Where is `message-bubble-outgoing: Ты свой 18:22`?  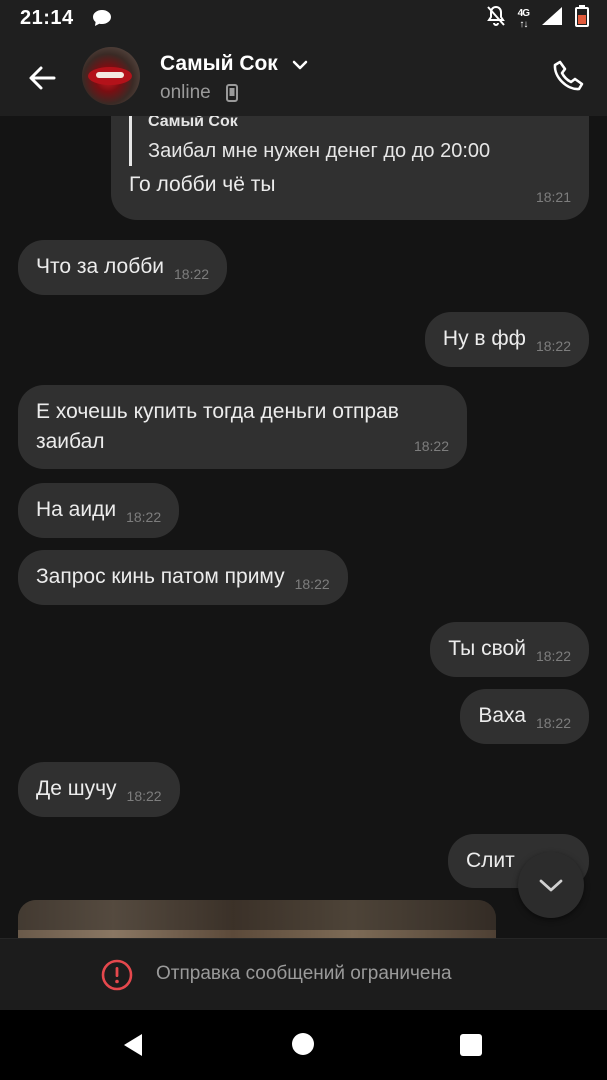 message-bubble-outgoing: Ты свой 18:22 is located at coordinates (509, 649).